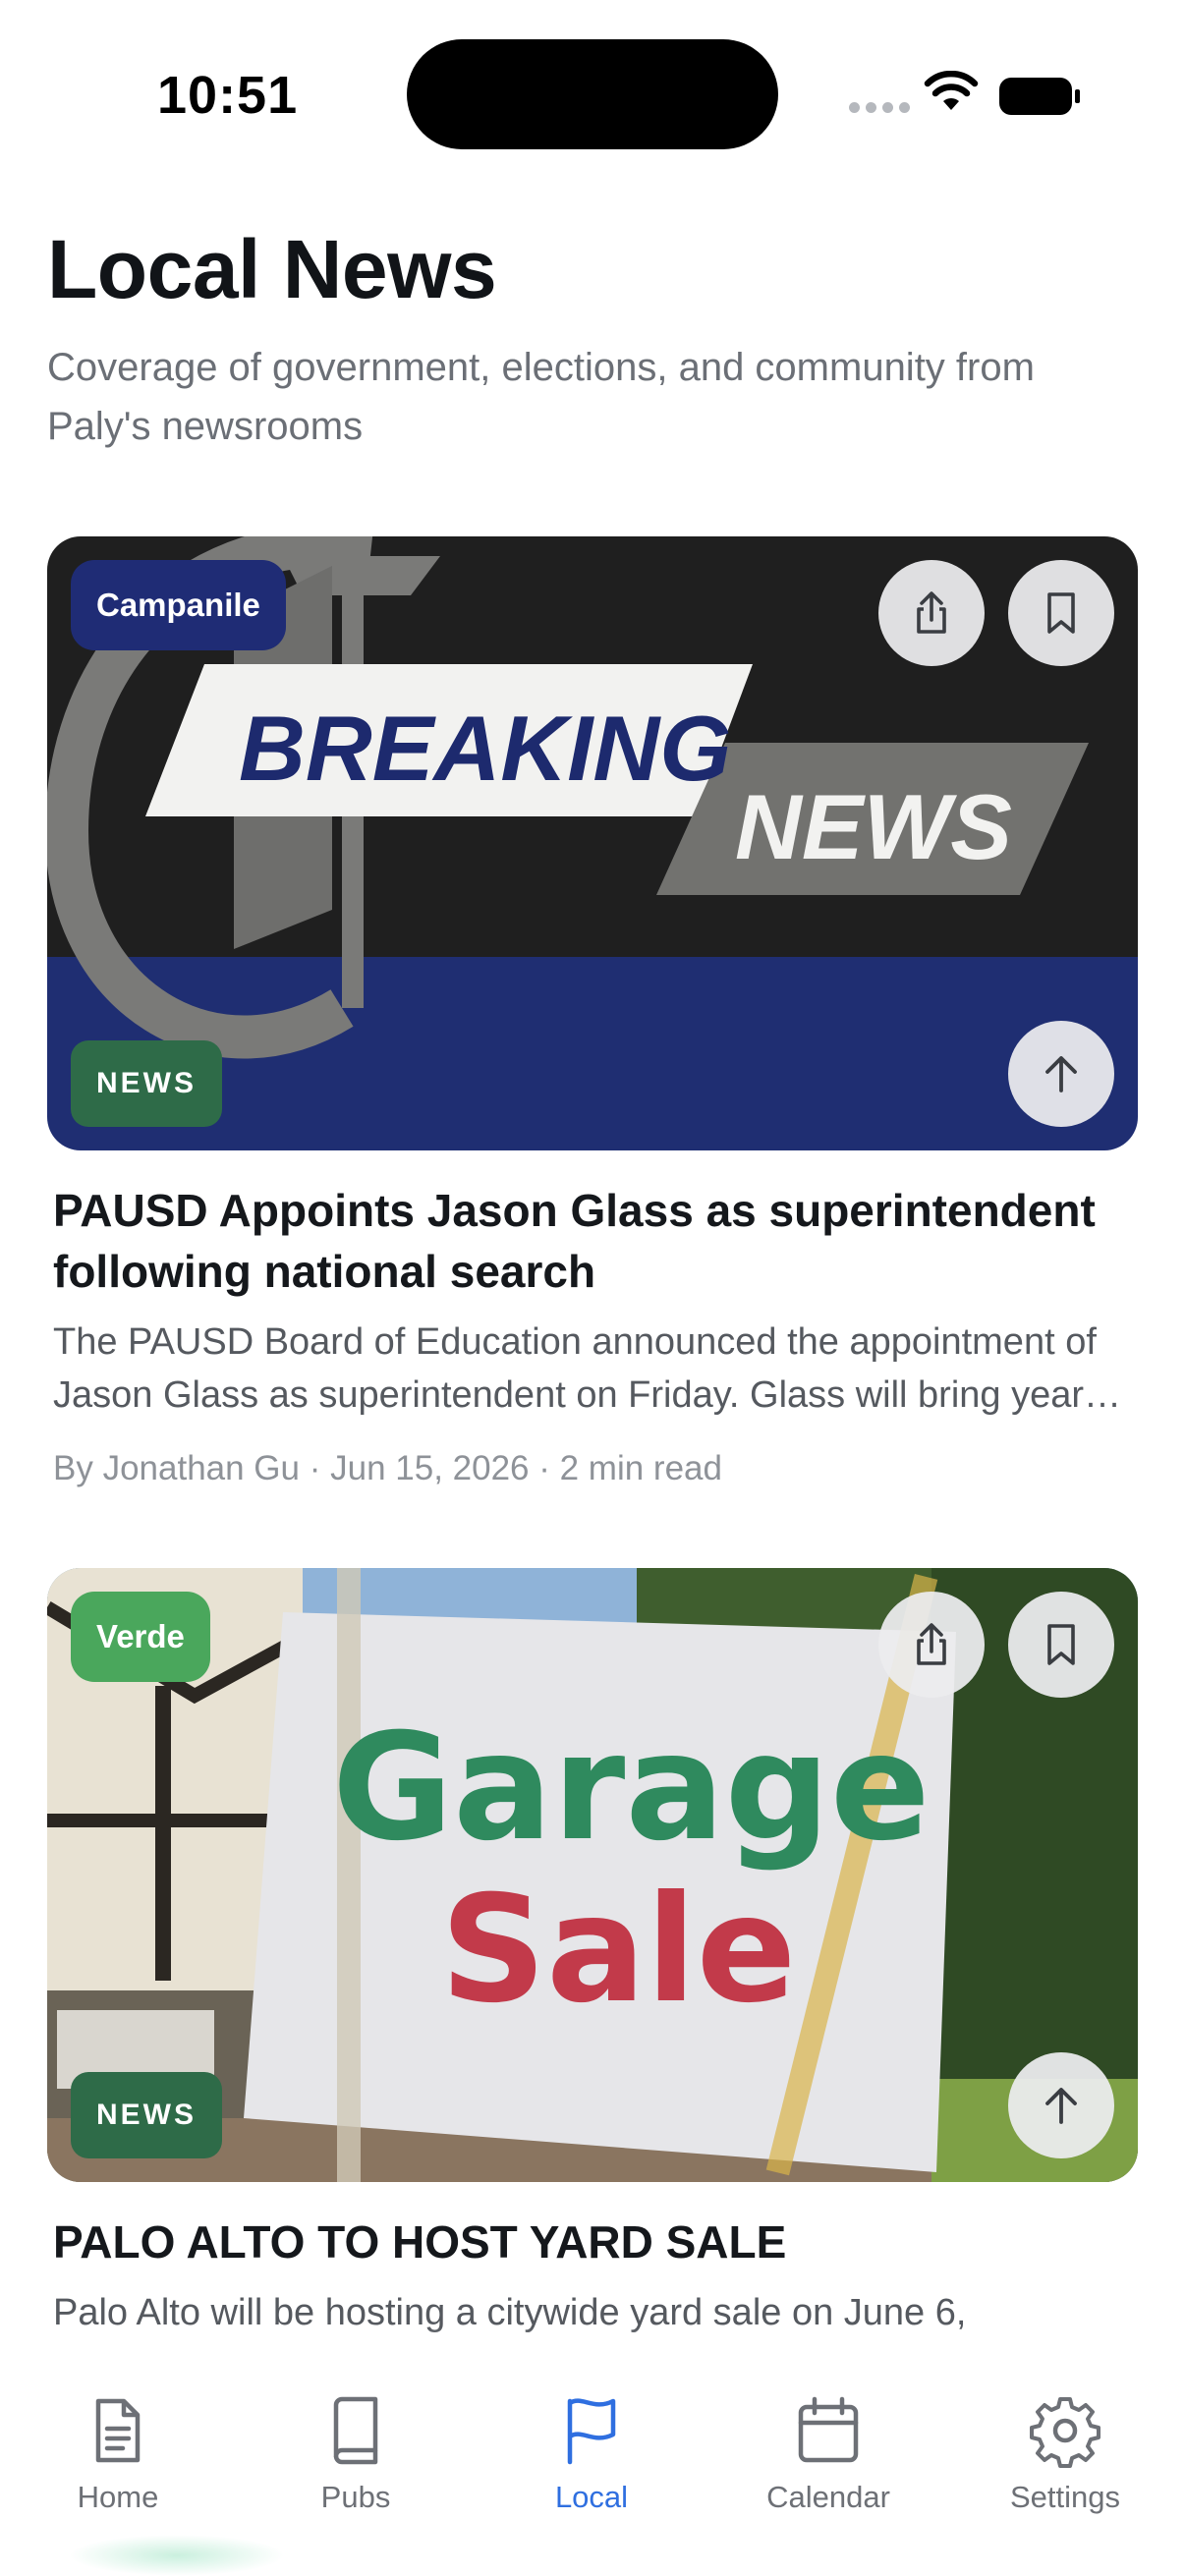 This screenshot has height=2576, width=1185. Describe the element at coordinates (952, 90) in the screenshot. I see `wifi-icon` at that location.